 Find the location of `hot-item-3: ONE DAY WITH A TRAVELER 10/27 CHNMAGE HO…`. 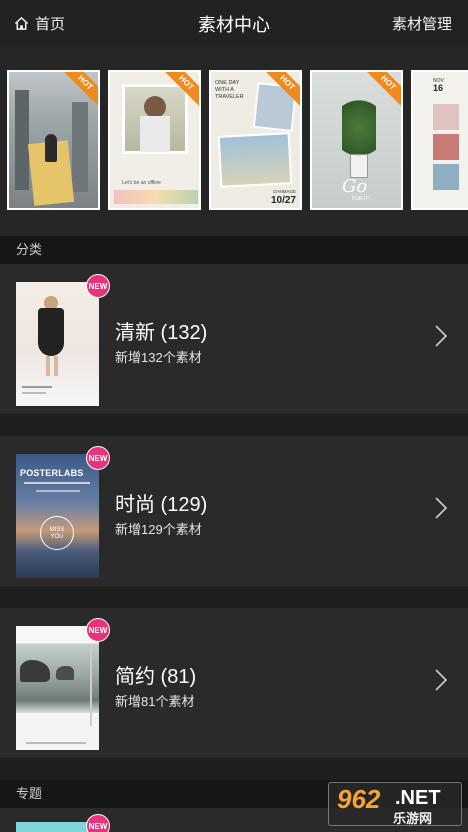

hot-item-3: ONE DAY WITH A TRAVELER 10/27 CHNMAGE HO… is located at coordinates (255, 140).